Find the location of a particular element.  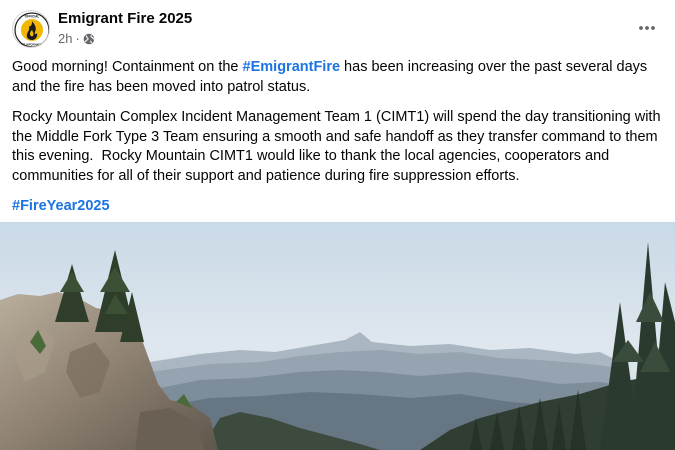

more-options-button is located at coordinates (647, 28).